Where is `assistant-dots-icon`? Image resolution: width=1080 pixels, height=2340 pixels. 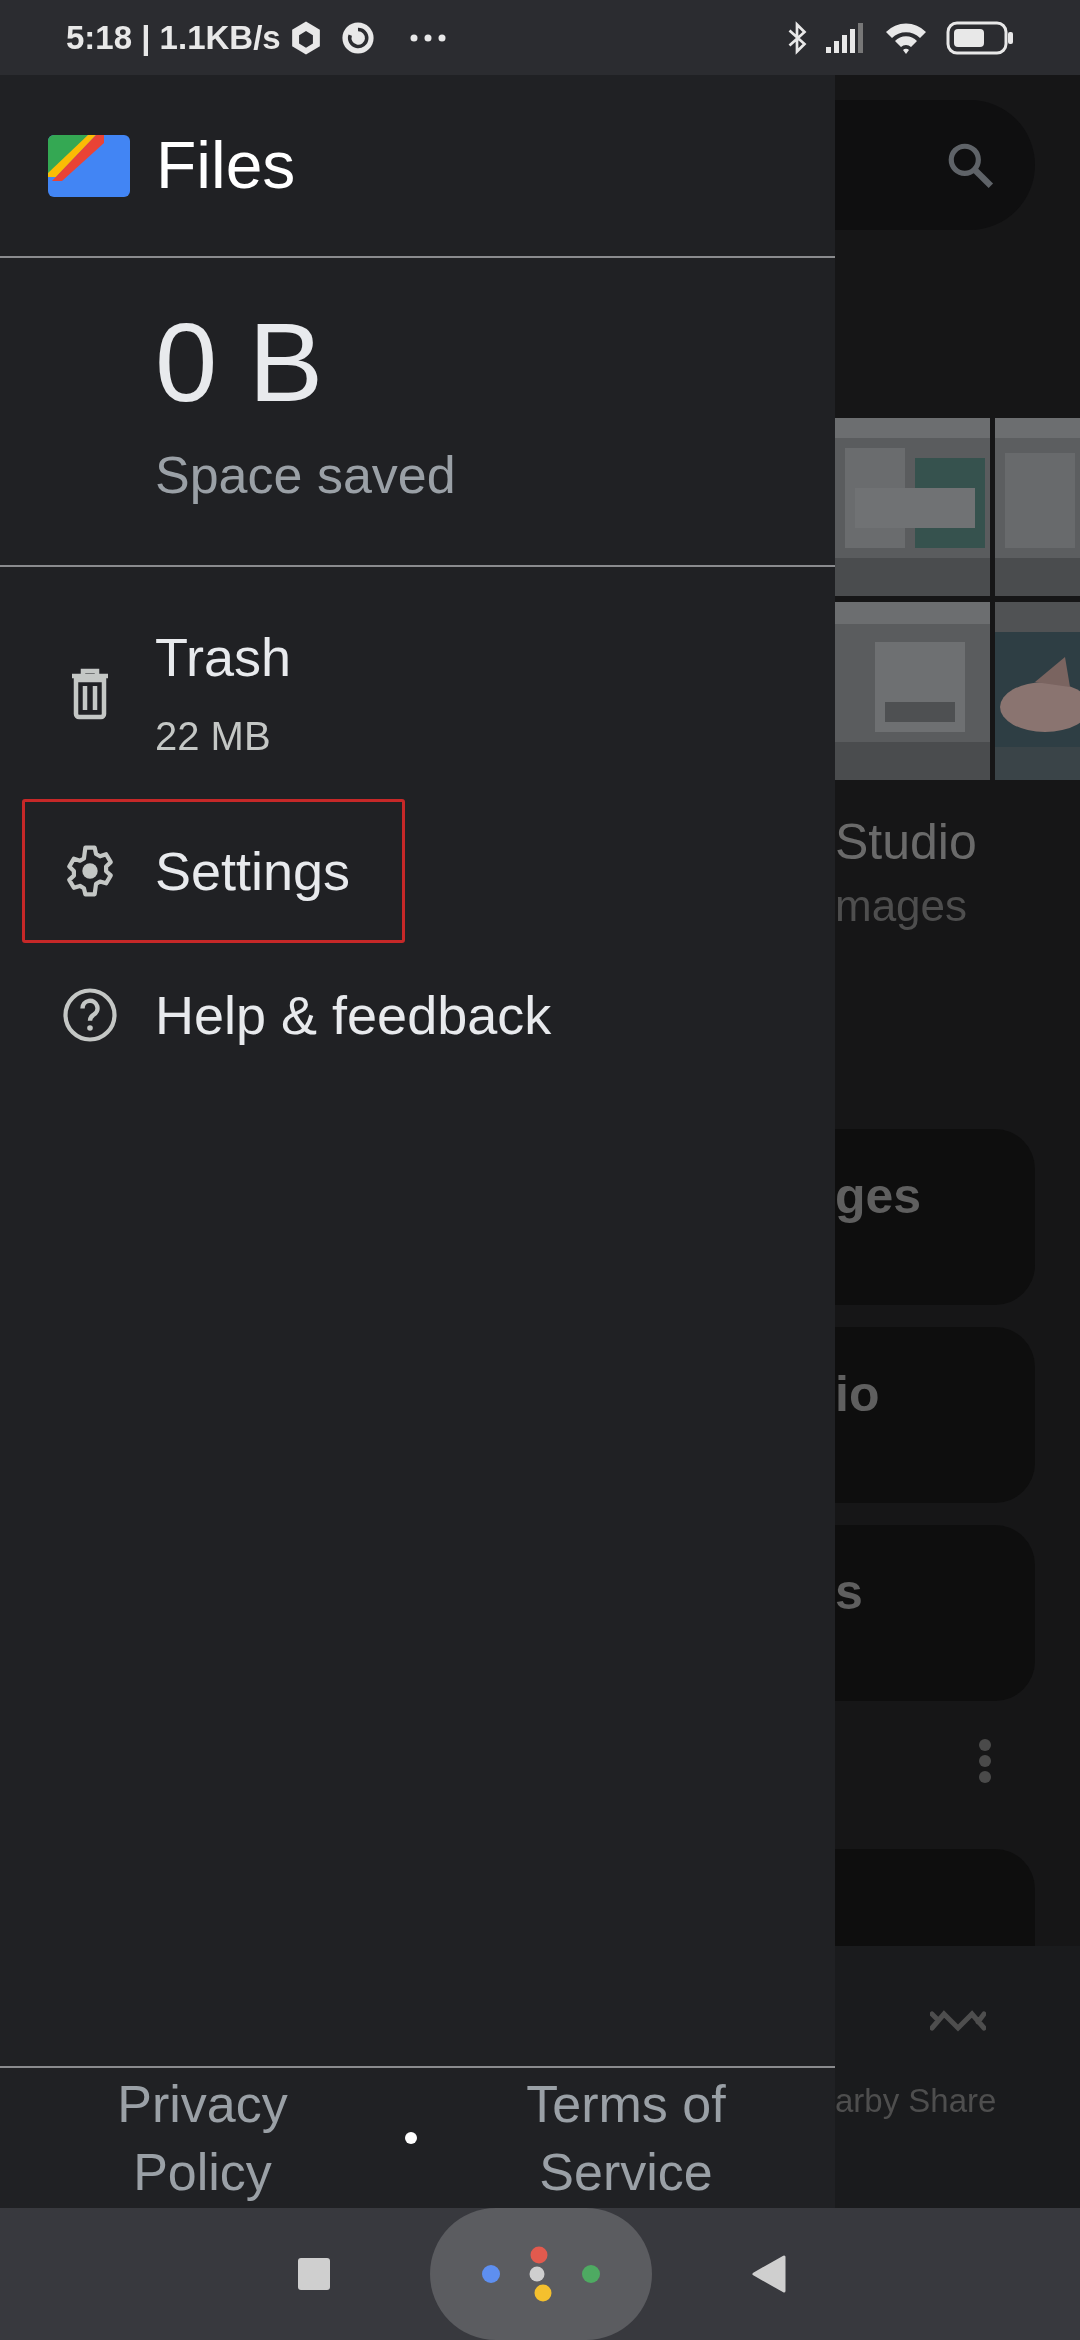 assistant-dots-icon is located at coordinates (541, 2274).